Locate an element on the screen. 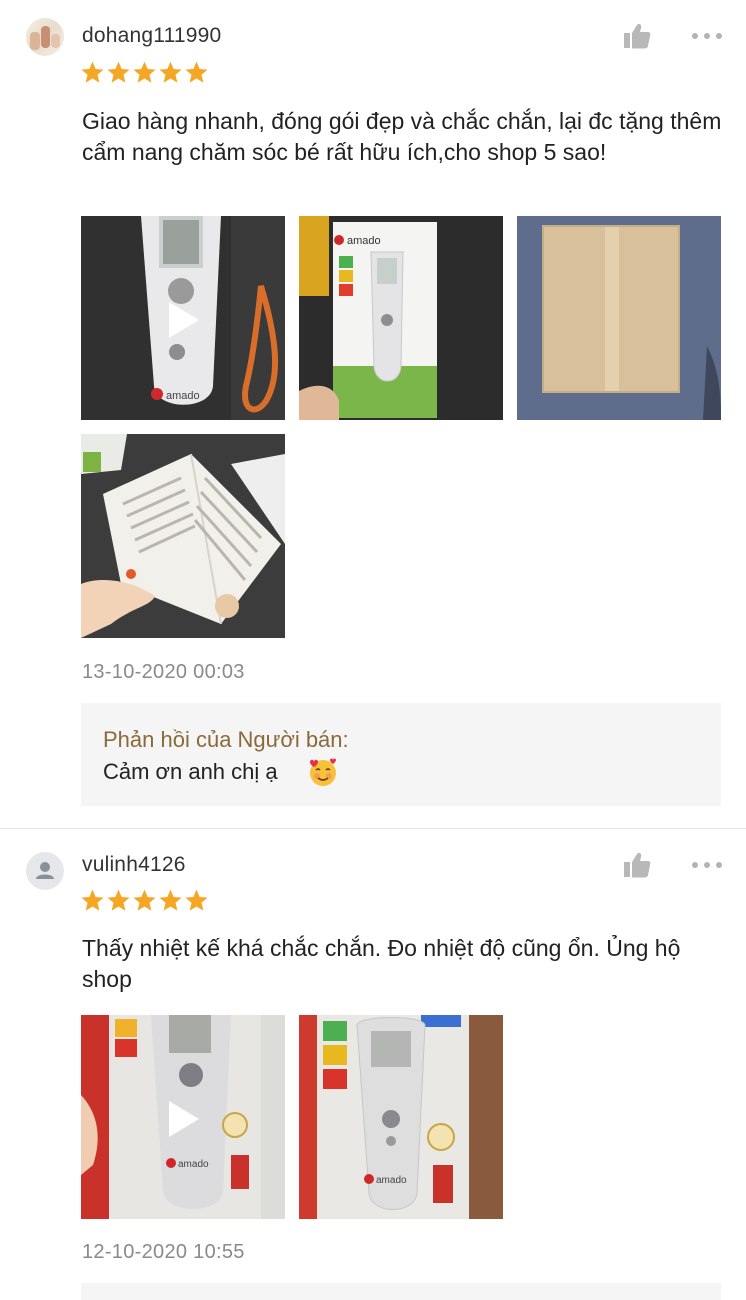 The height and width of the screenshot is (1300, 746). seller-reply is located at coordinates (401, 1291).